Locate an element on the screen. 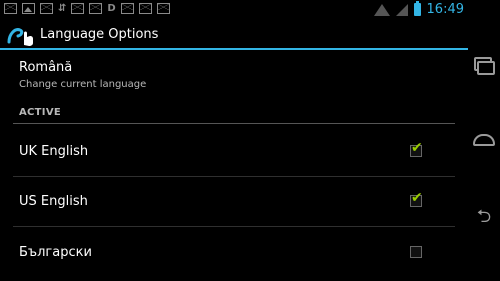  recent-apps-button is located at coordinates (484, 67).